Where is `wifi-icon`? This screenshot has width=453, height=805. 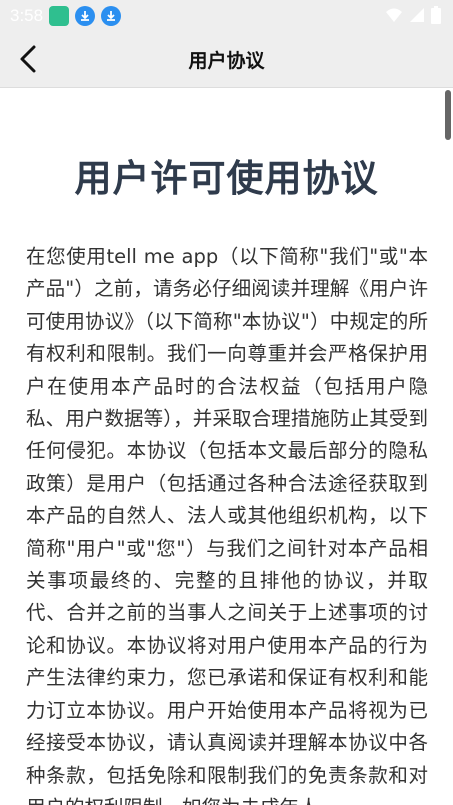
wifi-icon is located at coordinates (394, 15).